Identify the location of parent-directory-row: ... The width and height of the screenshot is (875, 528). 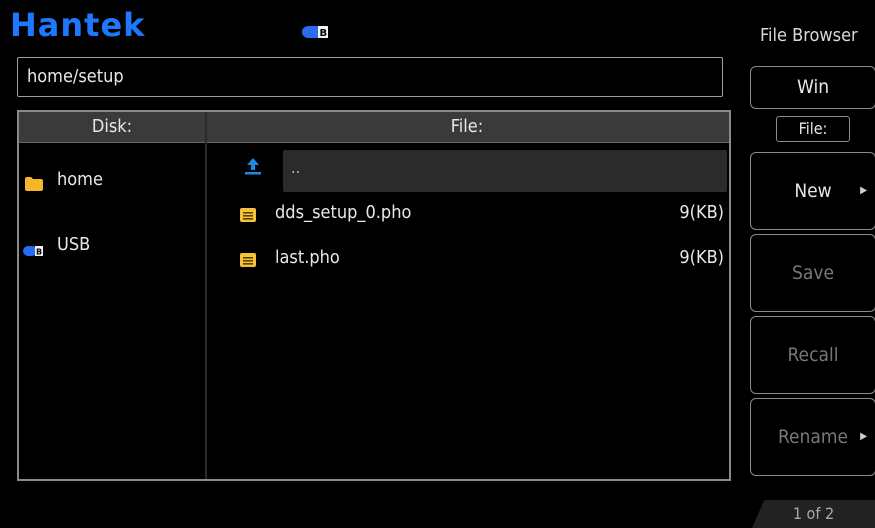
(505, 171).